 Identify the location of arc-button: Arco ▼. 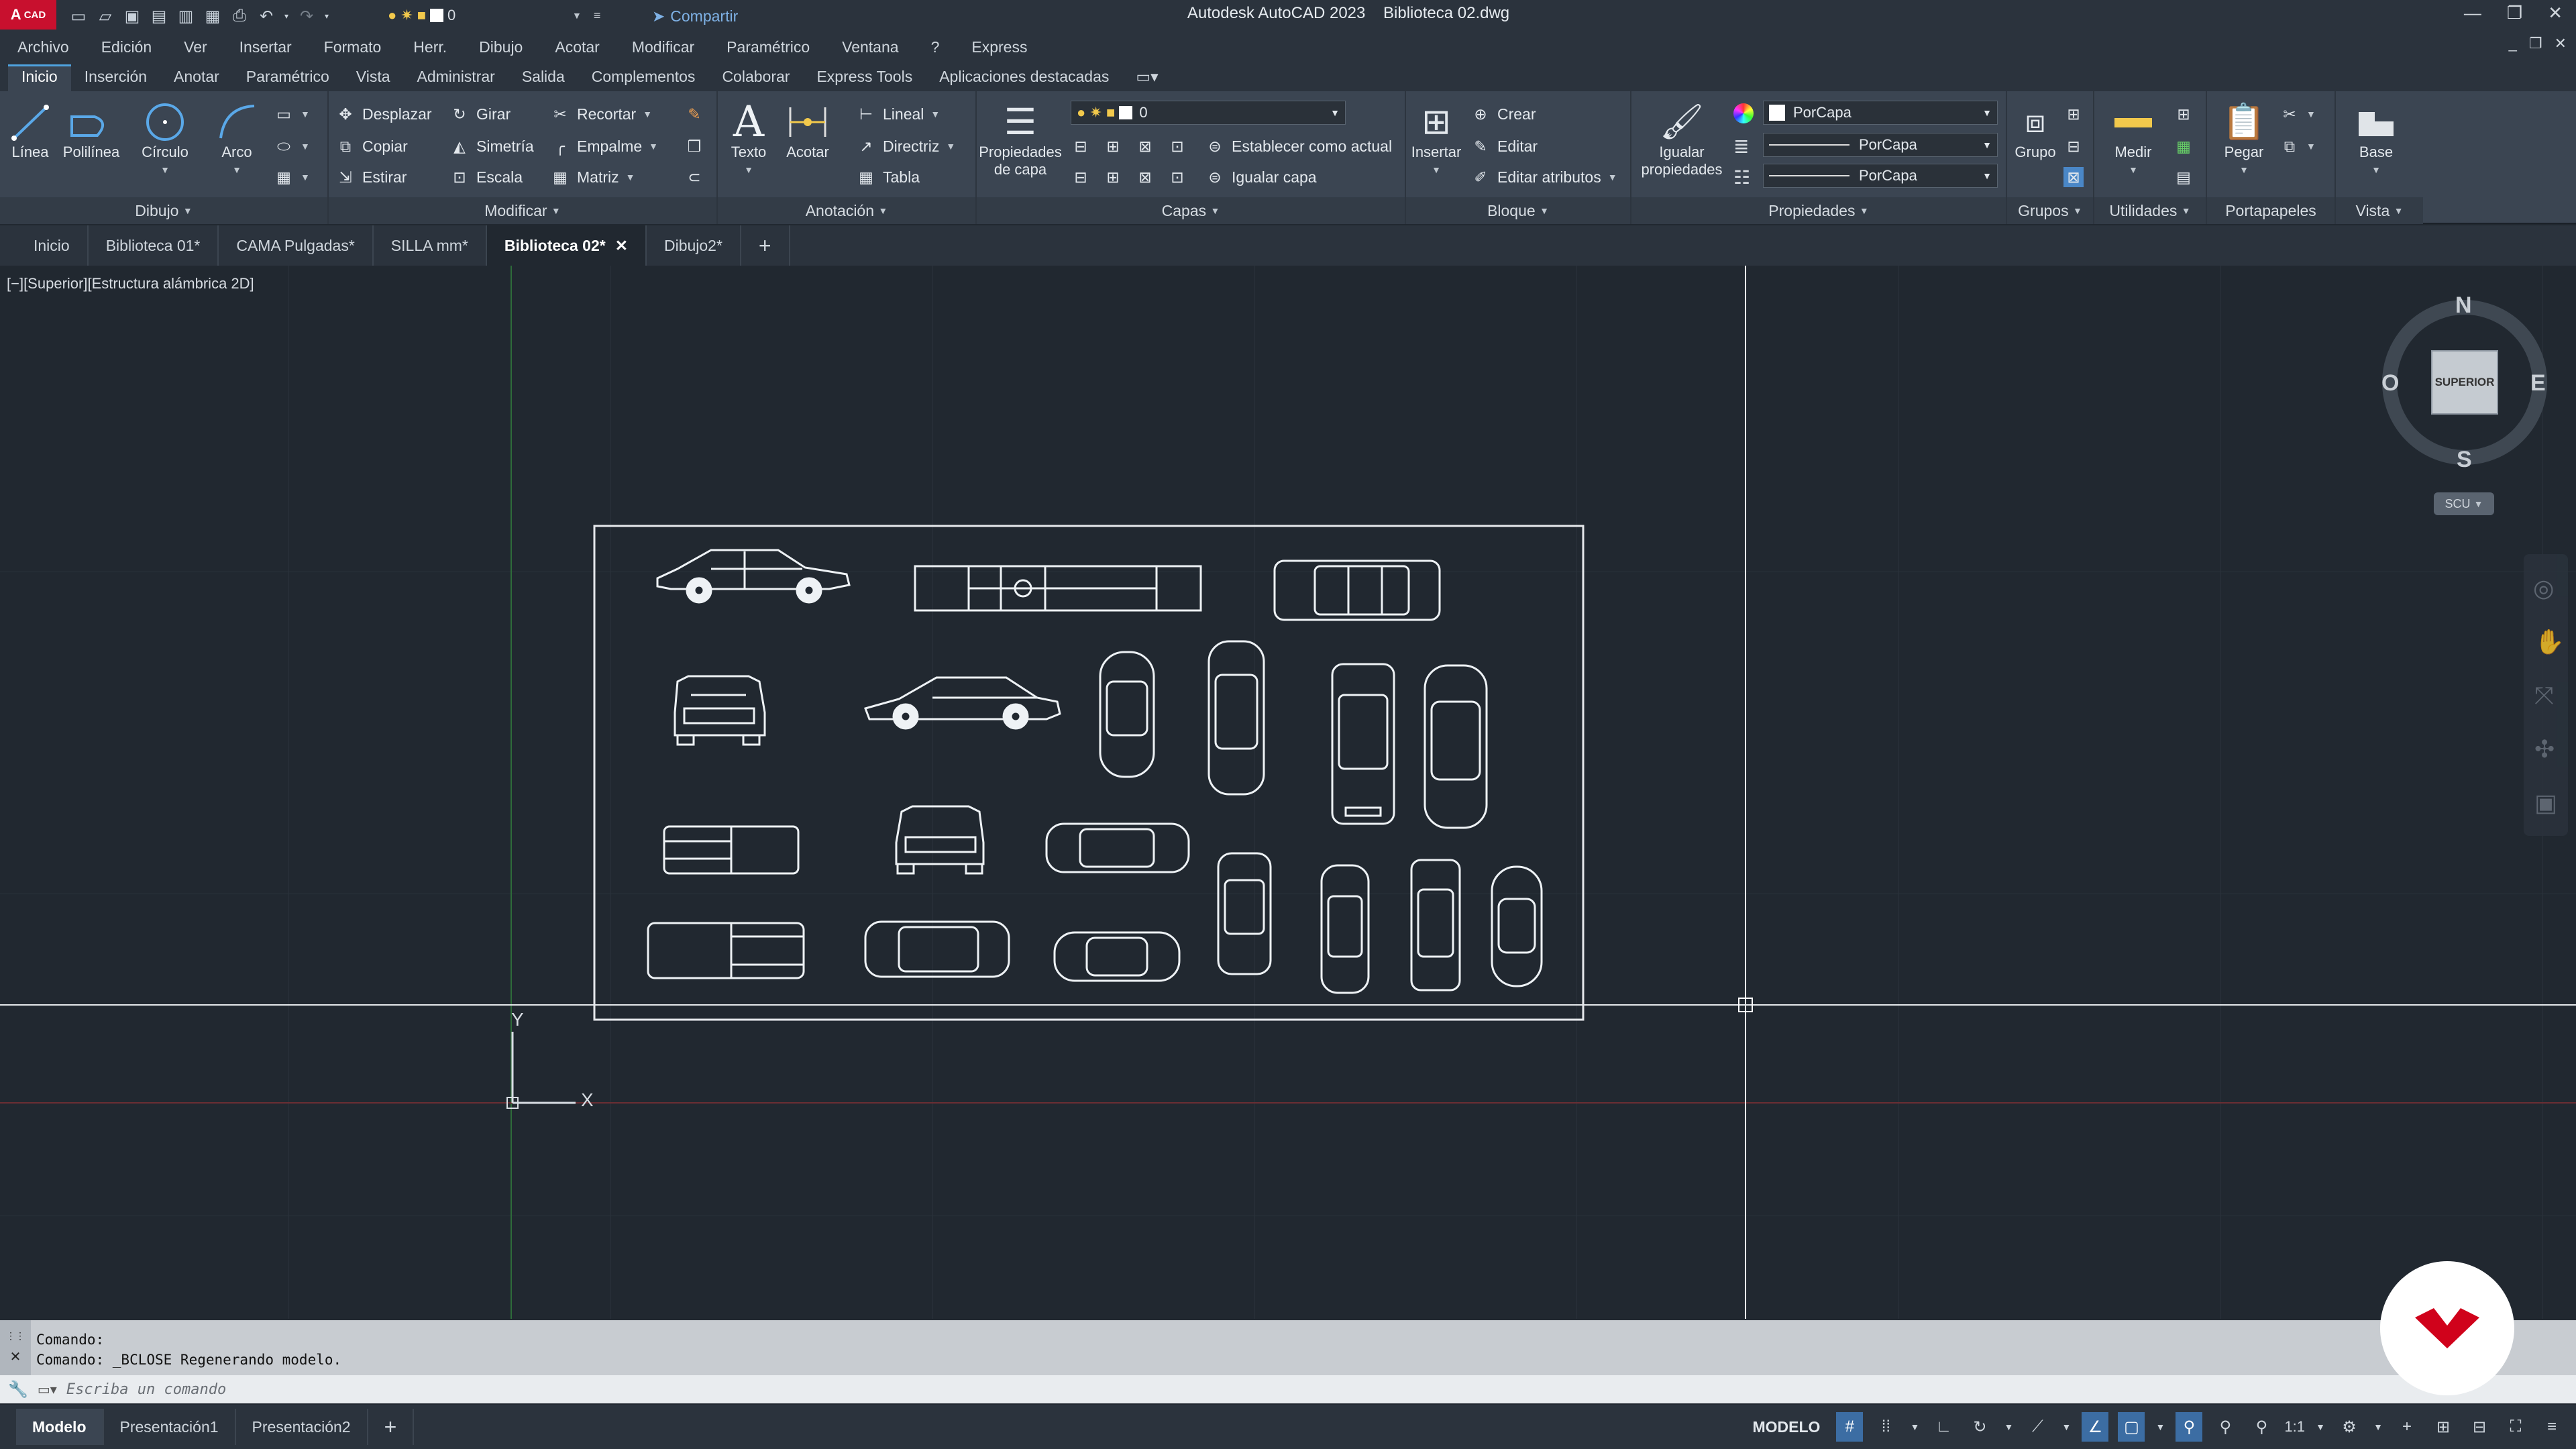
(237, 139).